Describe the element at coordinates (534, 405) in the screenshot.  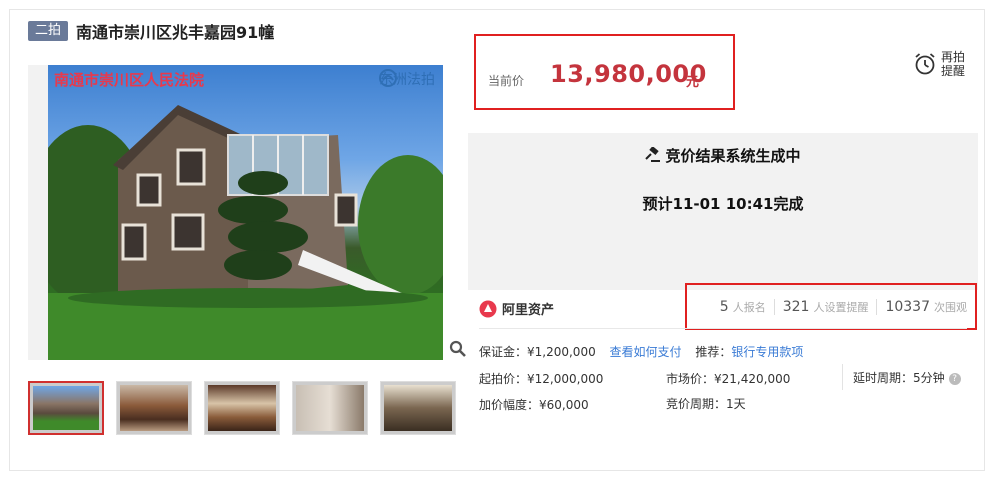
I see `bid-increment: 加价幅度：¥60,000` at that location.